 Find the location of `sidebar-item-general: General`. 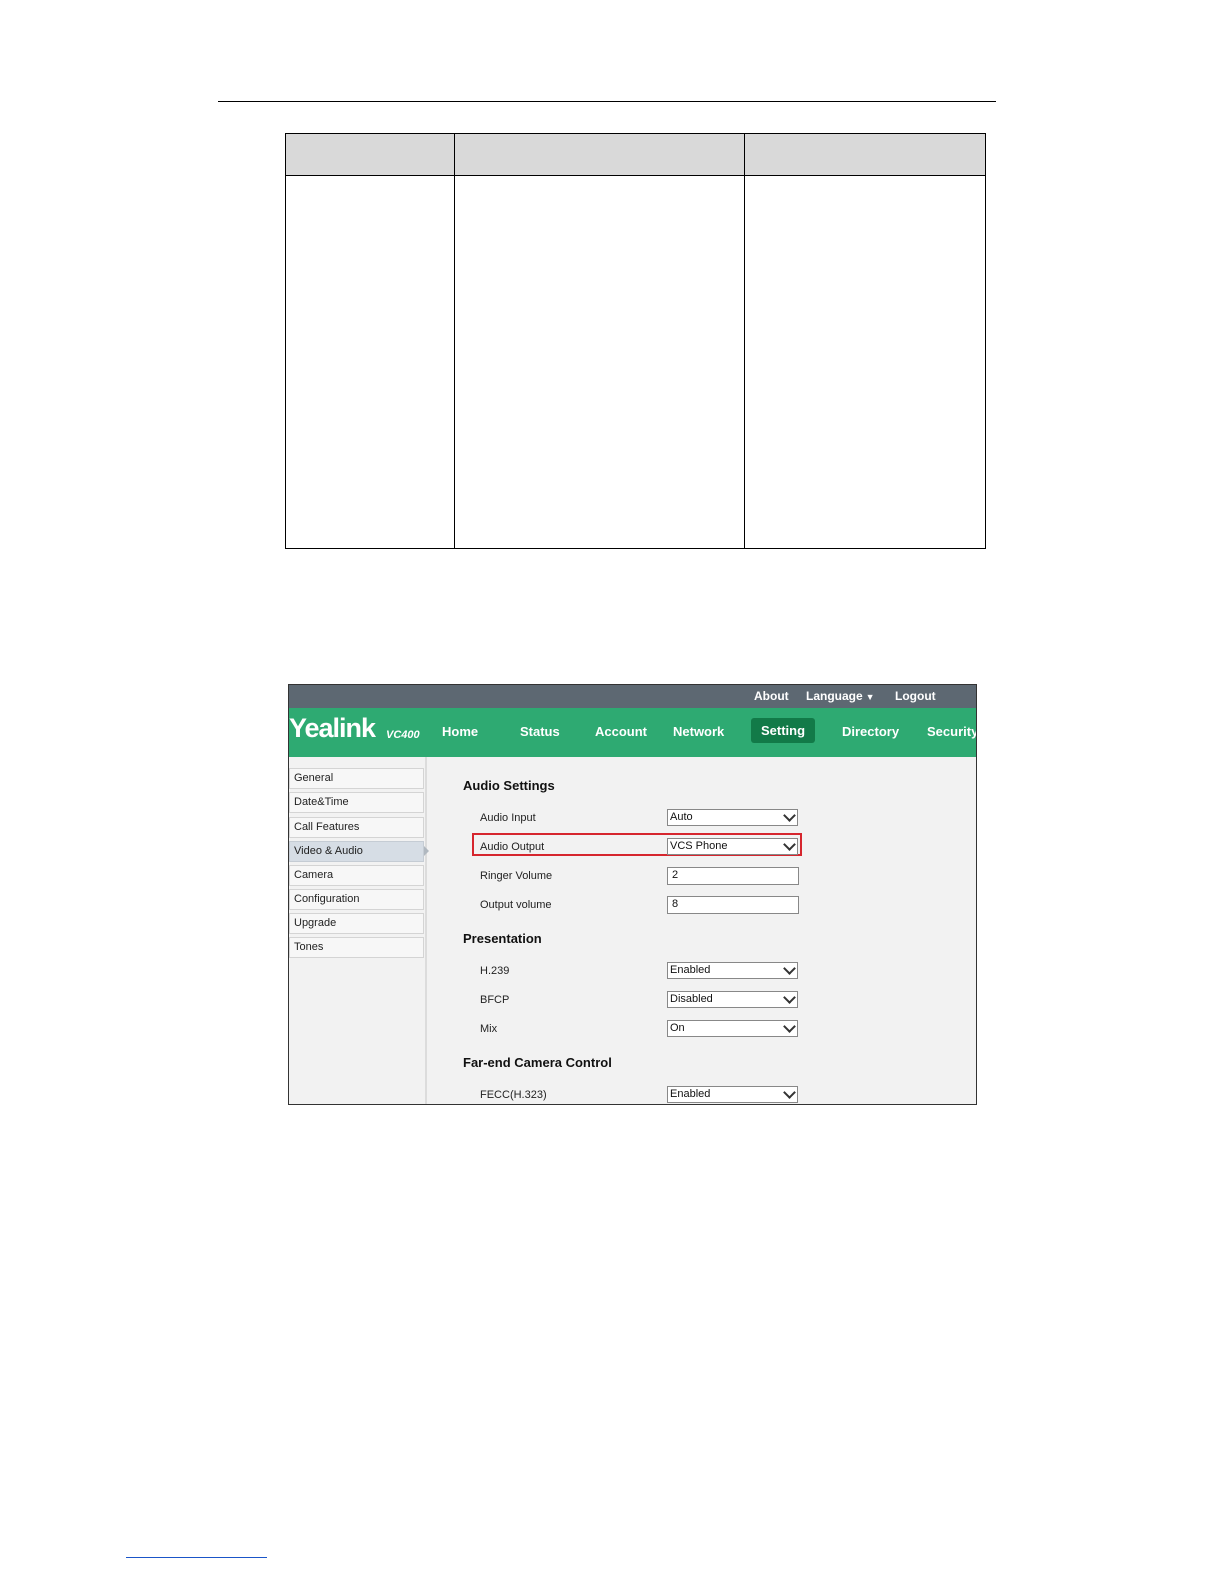

sidebar-item-general: General is located at coordinates (356, 778).